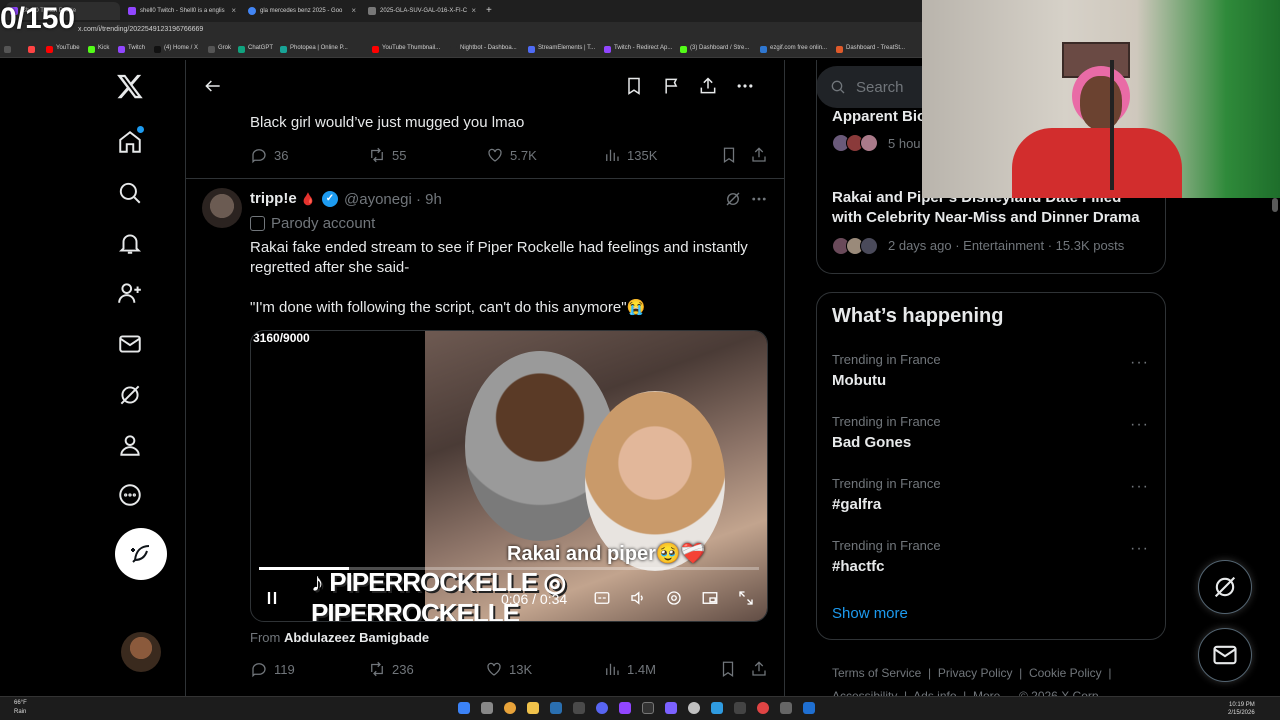  I want to click on browser-tab: gla mercedes benz 2025 - Goo ×, so click(302, 11).